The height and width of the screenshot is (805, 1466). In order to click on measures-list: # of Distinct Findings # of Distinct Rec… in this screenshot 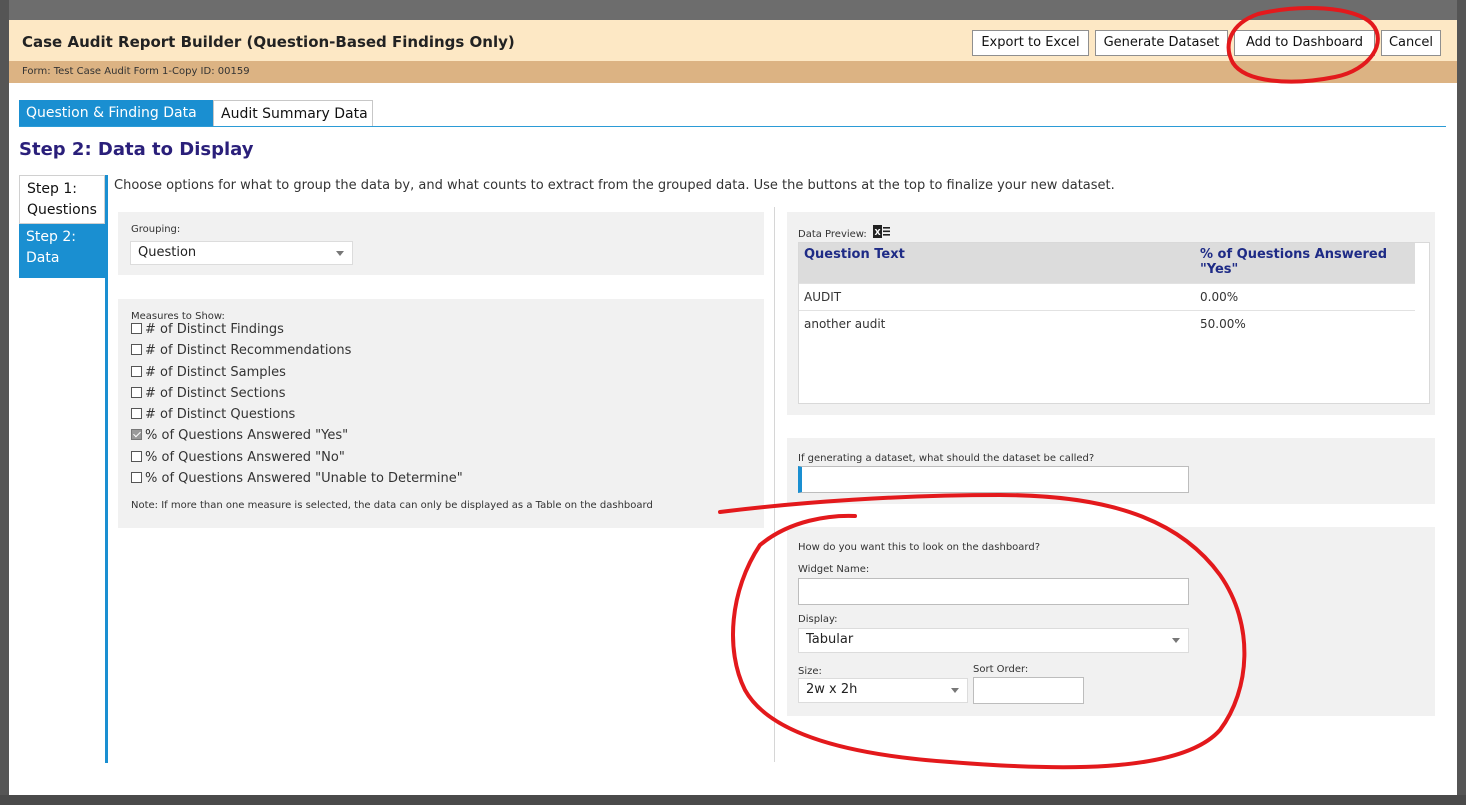, I will do `click(297, 404)`.